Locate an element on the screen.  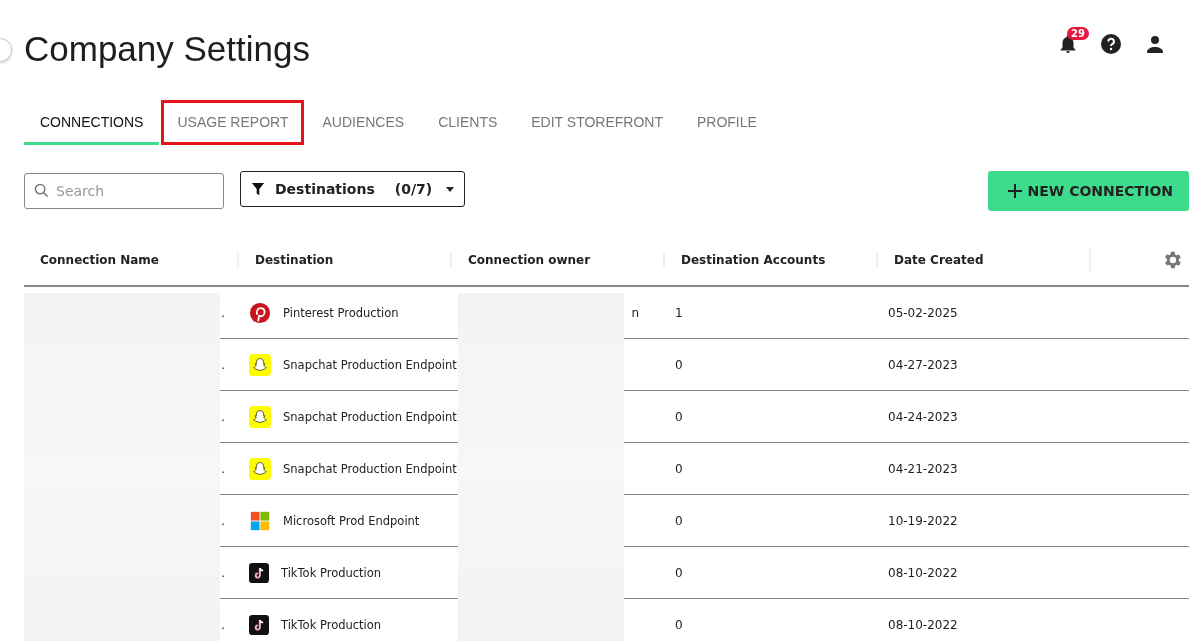
tab: PROFILE is located at coordinates (727, 122).